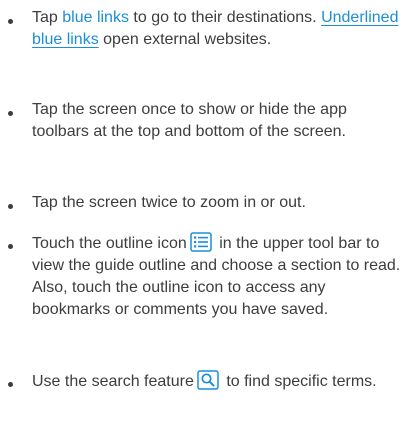 The height and width of the screenshot is (426, 409). I want to click on outline-icon, so click(201, 242).